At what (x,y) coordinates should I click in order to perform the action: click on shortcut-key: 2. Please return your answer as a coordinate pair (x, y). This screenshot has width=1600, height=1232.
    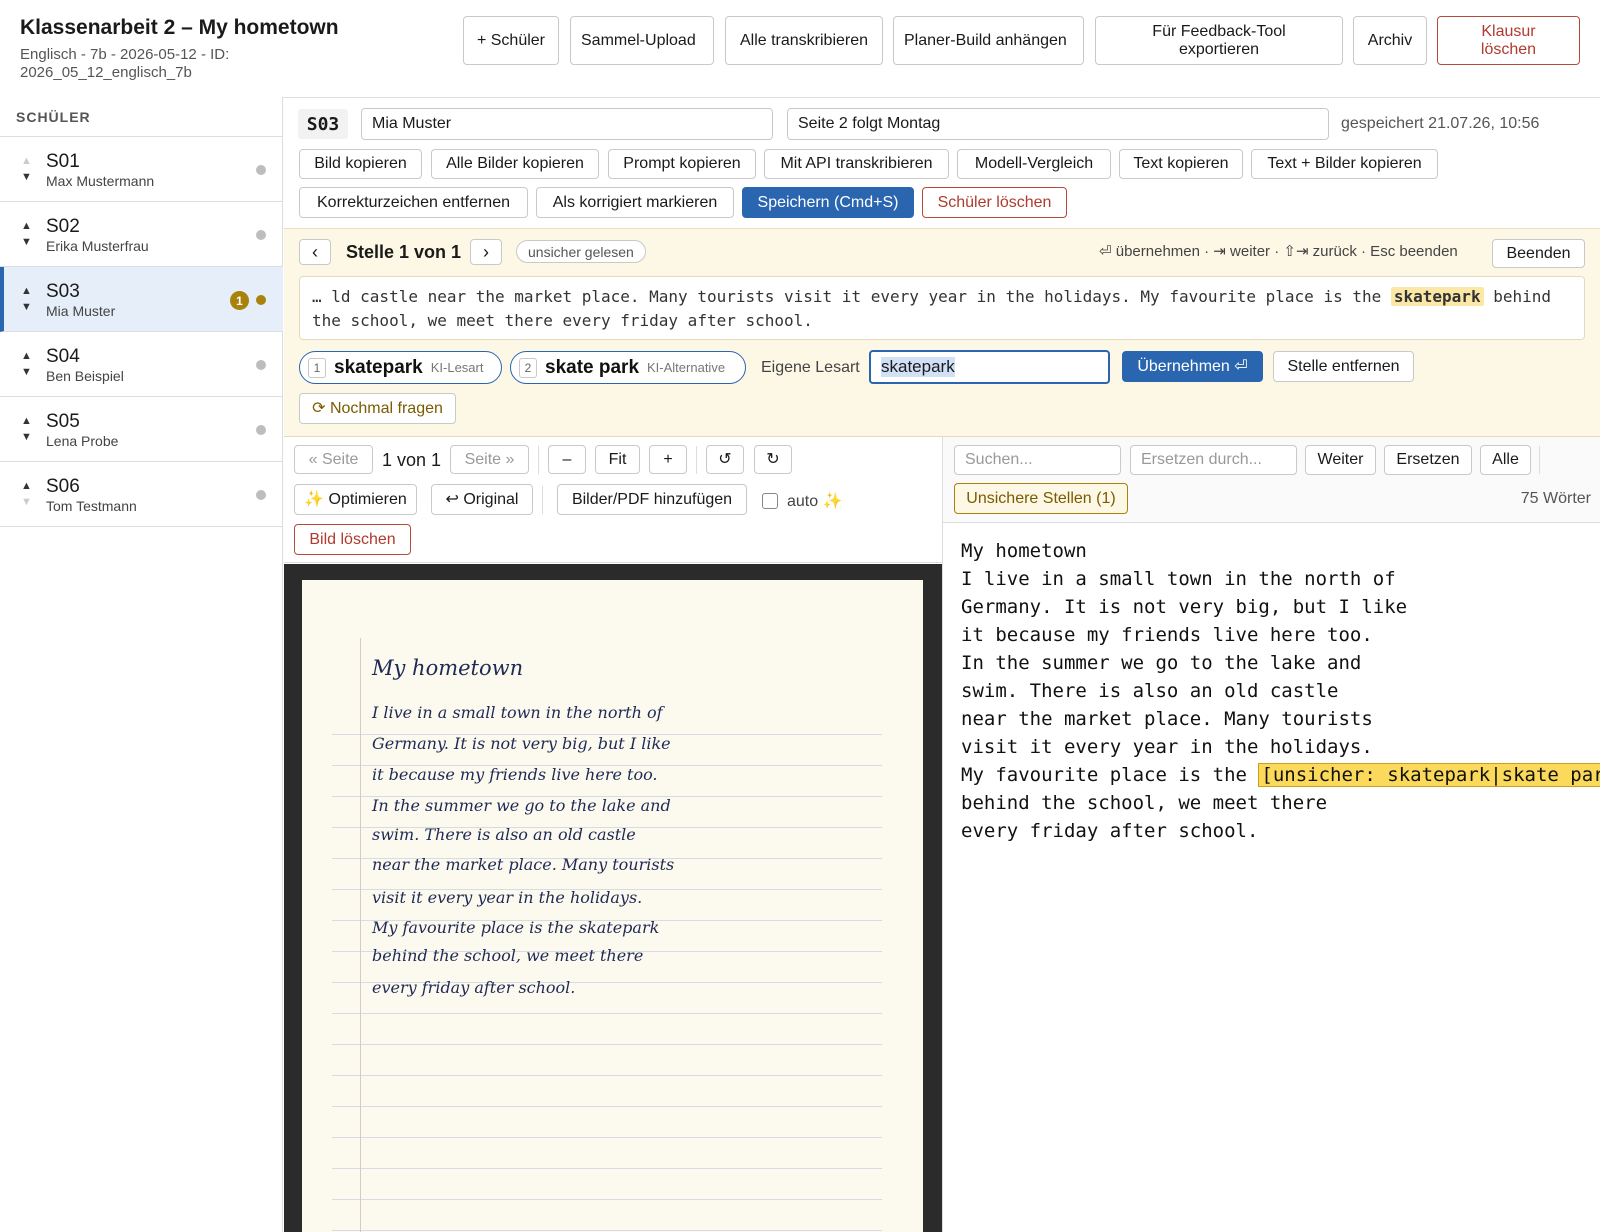
    Looking at the image, I should click on (528, 367).